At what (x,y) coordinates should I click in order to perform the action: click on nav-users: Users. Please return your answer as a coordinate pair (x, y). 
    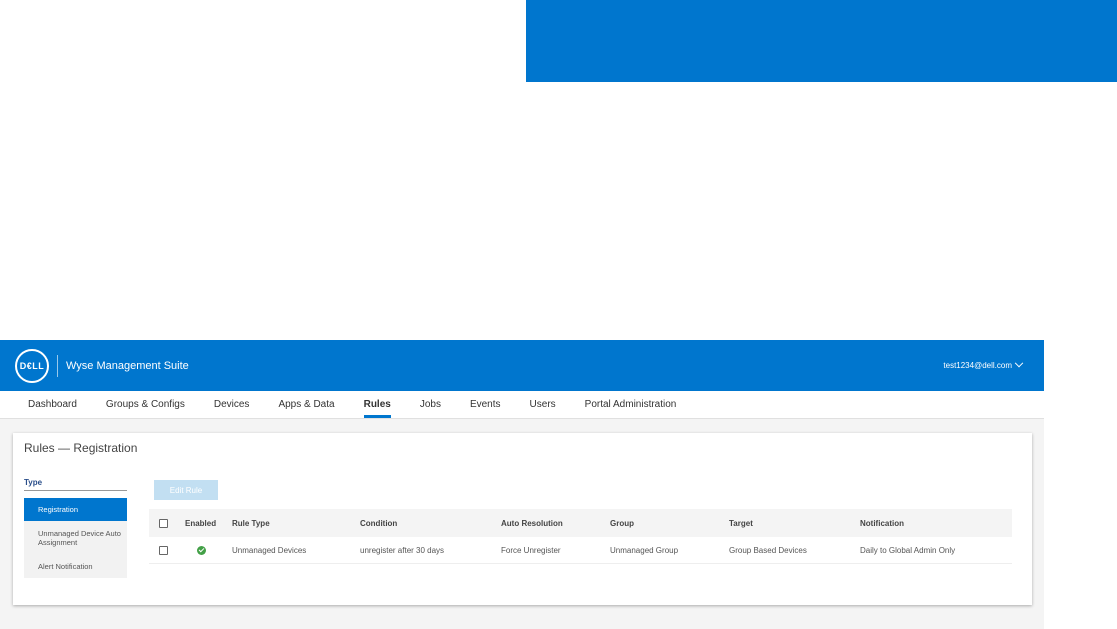
    Looking at the image, I should click on (543, 404).